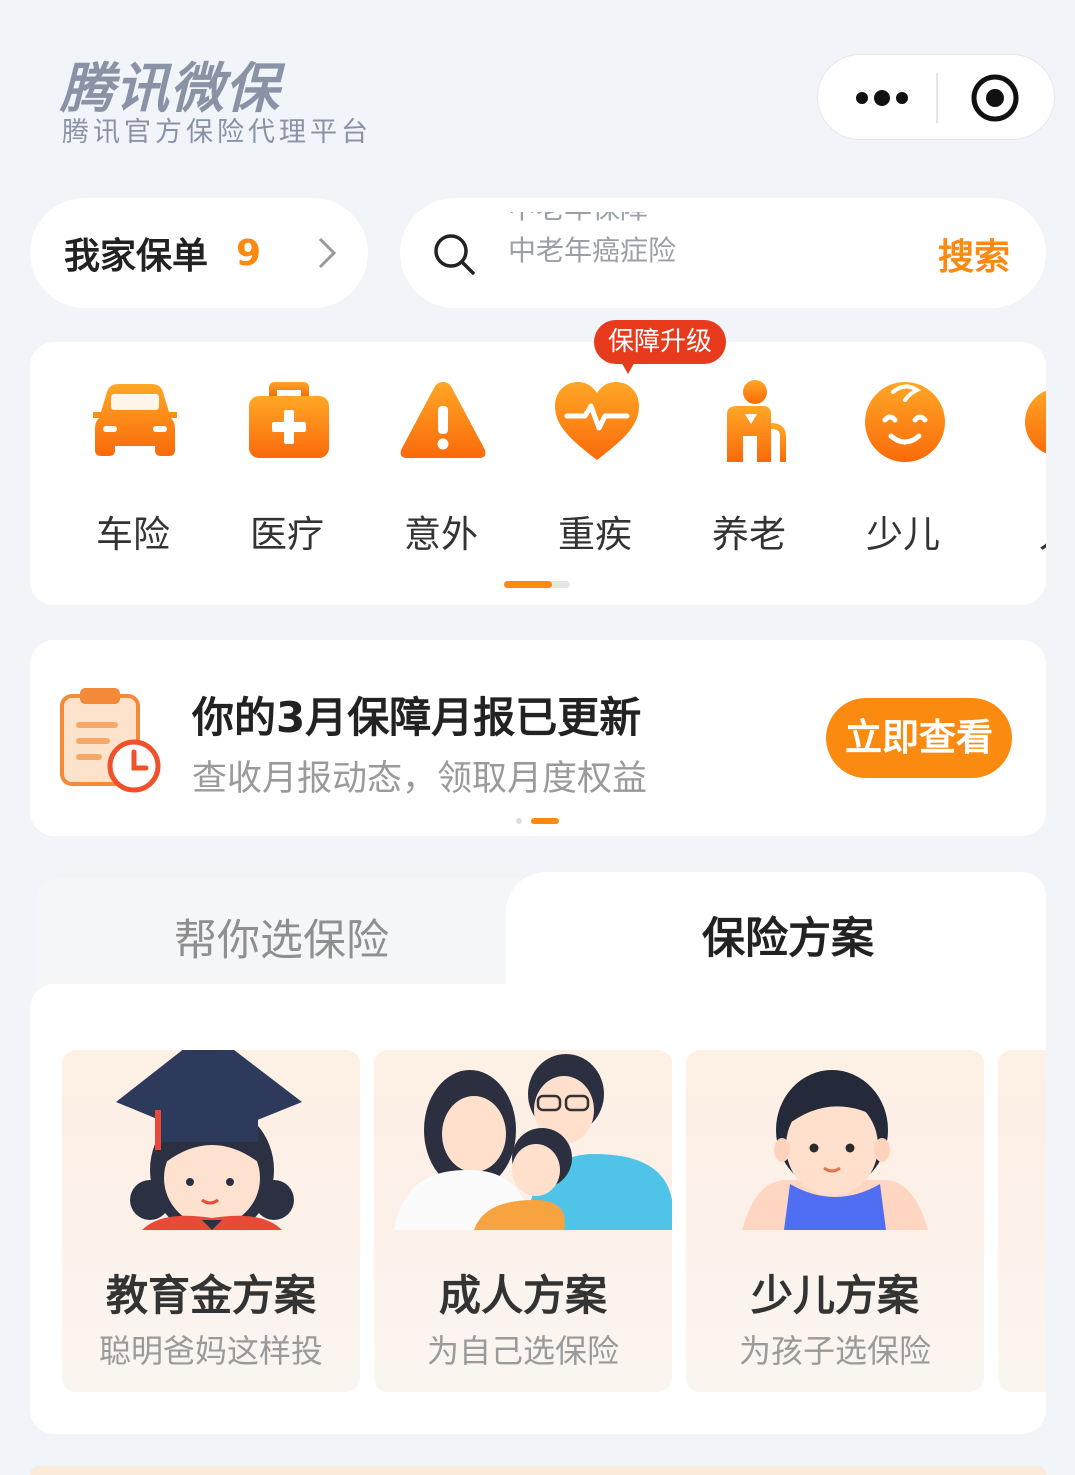 This screenshot has height=1475, width=1075. What do you see at coordinates (210, 1295) in the screenshot?
I see `plan-title: 教育金方案` at bounding box center [210, 1295].